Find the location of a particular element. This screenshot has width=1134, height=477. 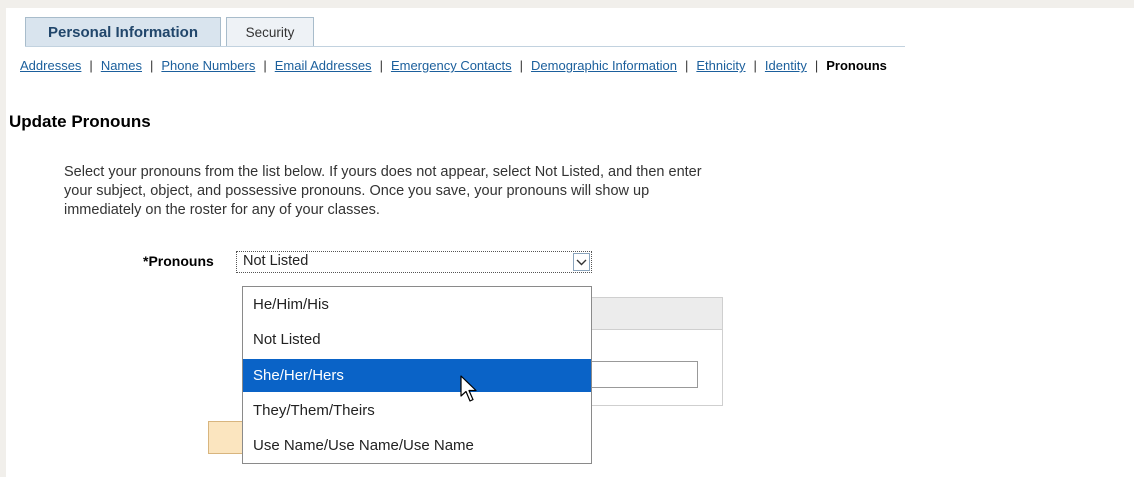

save-button is located at coordinates (226, 437).